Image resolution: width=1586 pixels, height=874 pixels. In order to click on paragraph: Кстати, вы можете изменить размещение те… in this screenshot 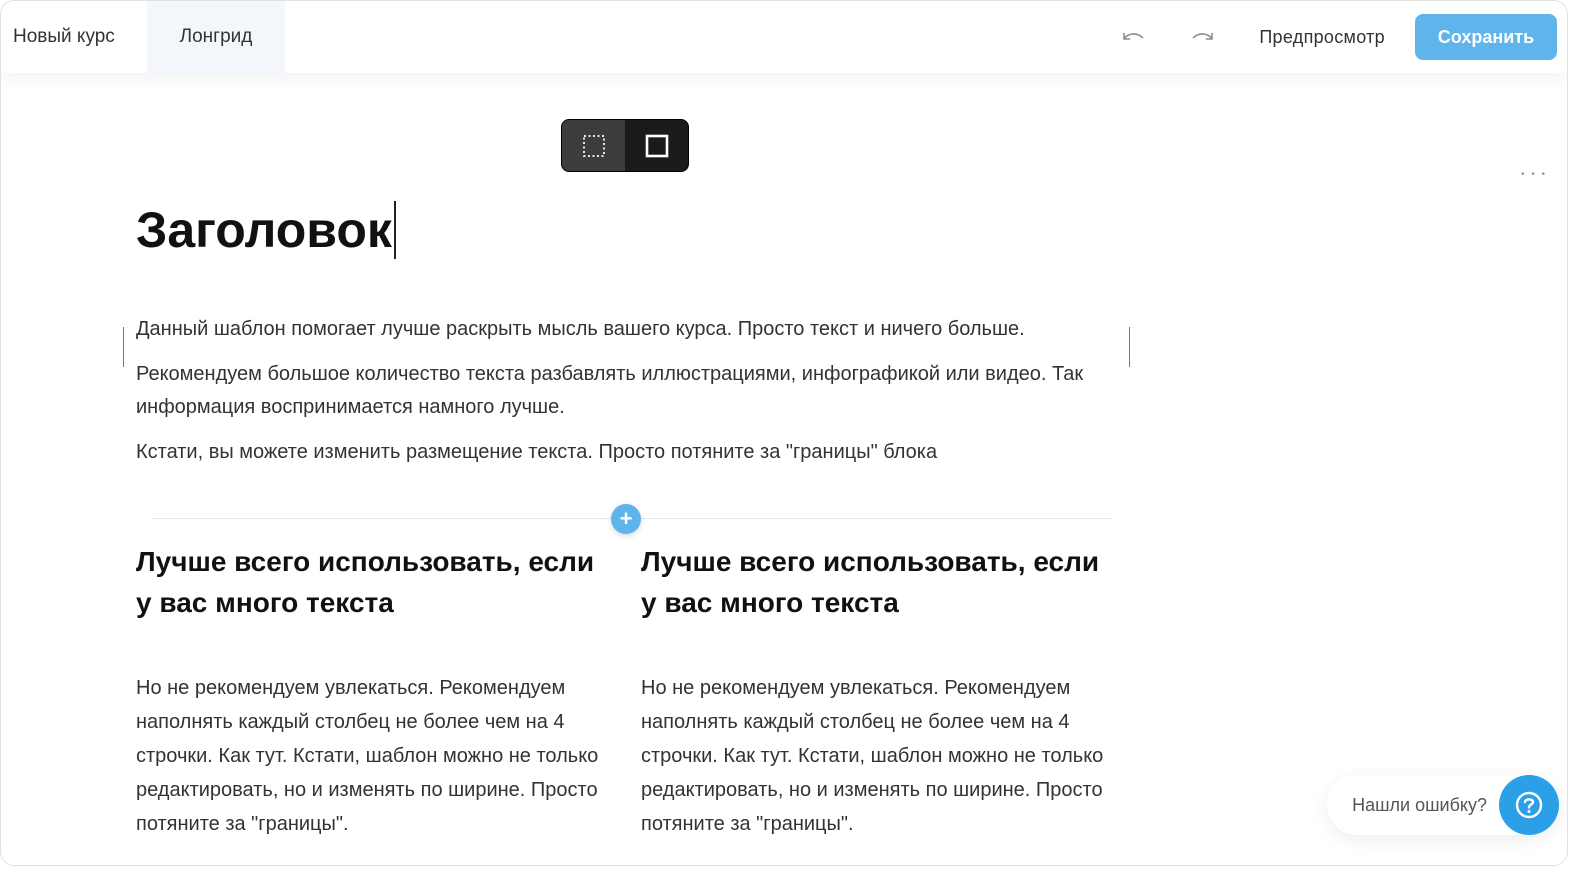, I will do `click(537, 452)`.